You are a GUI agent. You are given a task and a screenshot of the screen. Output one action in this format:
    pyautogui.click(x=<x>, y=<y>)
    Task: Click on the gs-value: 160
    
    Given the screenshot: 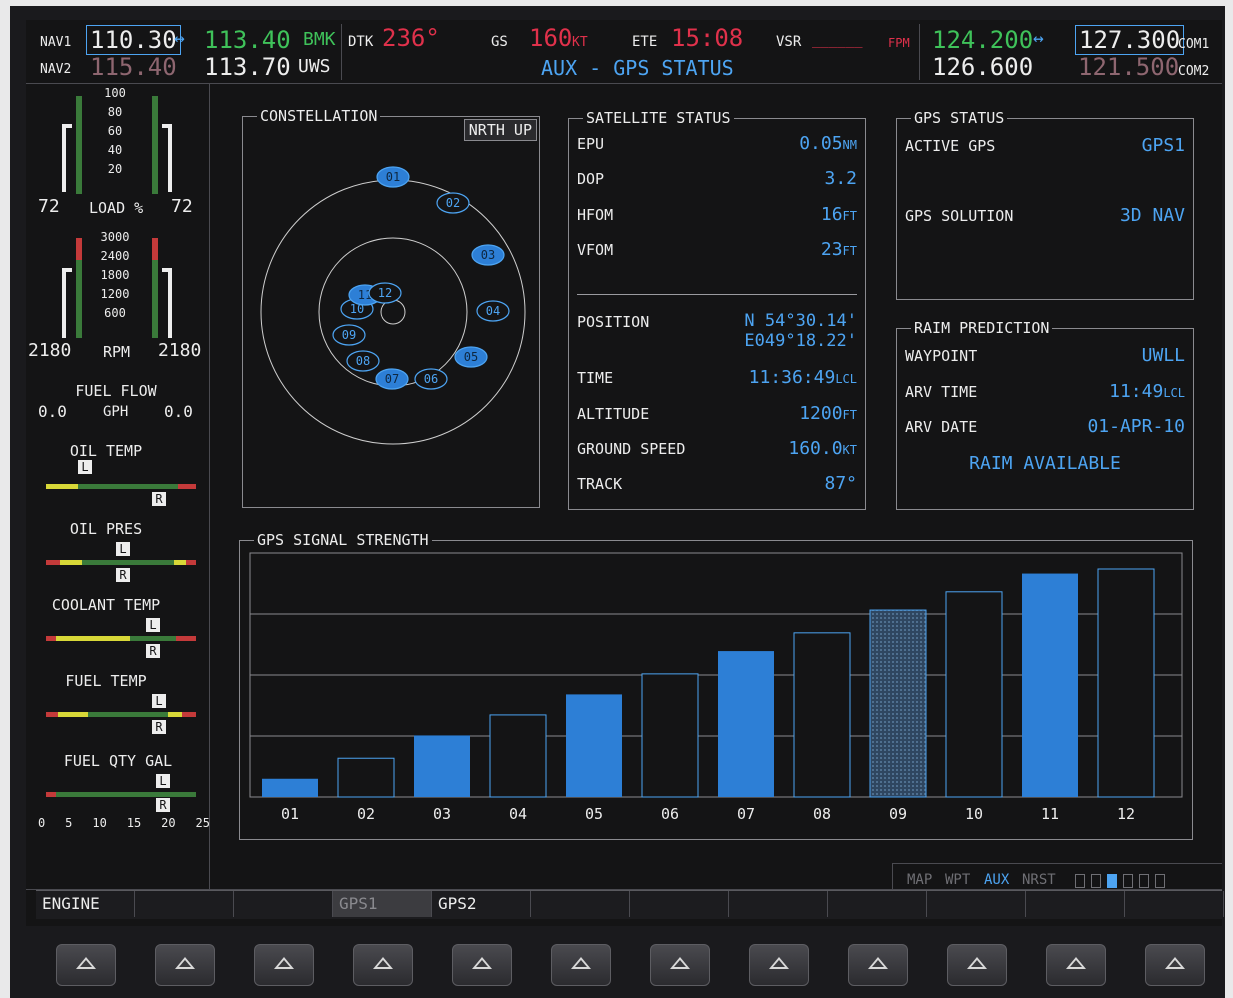 What is the action you would take?
    pyautogui.click(x=551, y=38)
    